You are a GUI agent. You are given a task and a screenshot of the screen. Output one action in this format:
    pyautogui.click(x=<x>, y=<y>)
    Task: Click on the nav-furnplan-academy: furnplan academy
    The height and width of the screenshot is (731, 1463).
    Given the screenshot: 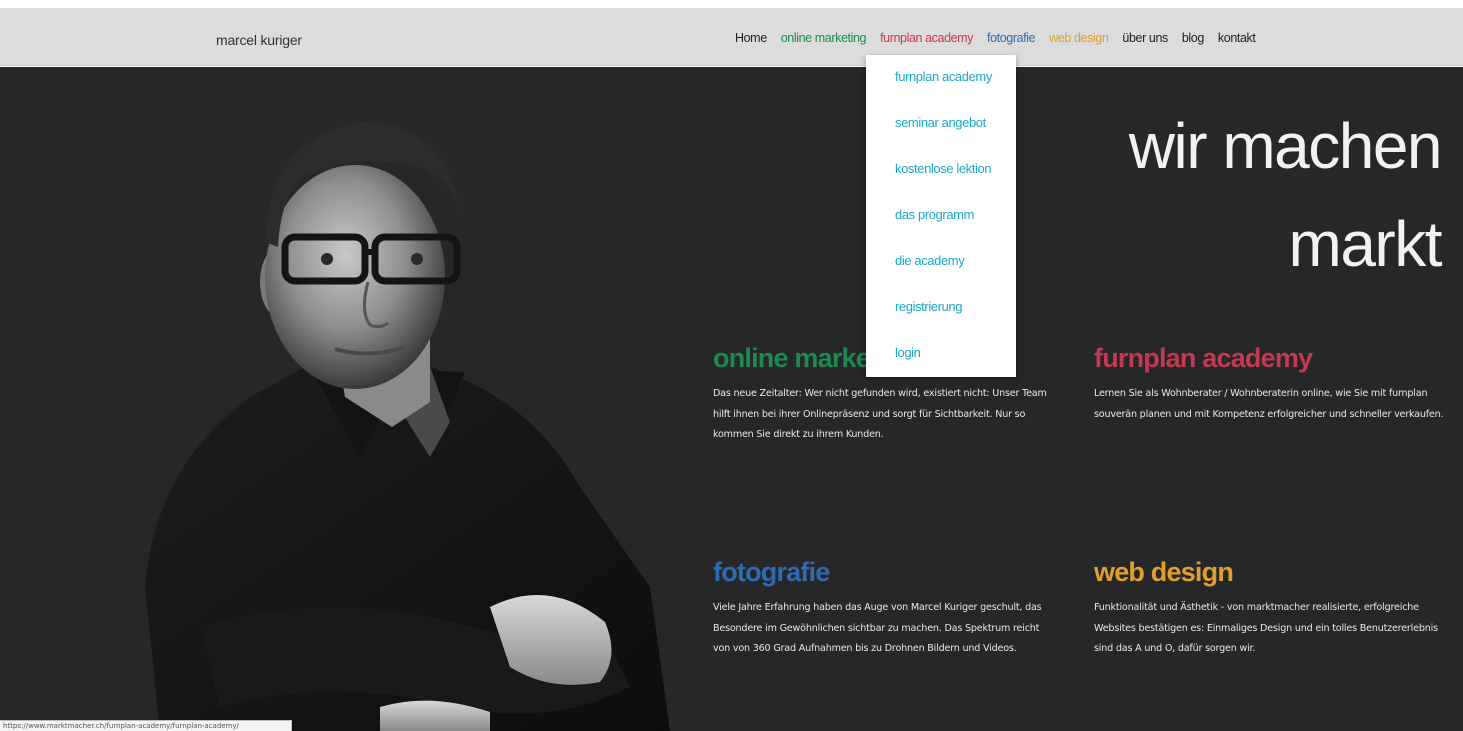 What is the action you would take?
    pyautogui.click(x=926, y=38)
    